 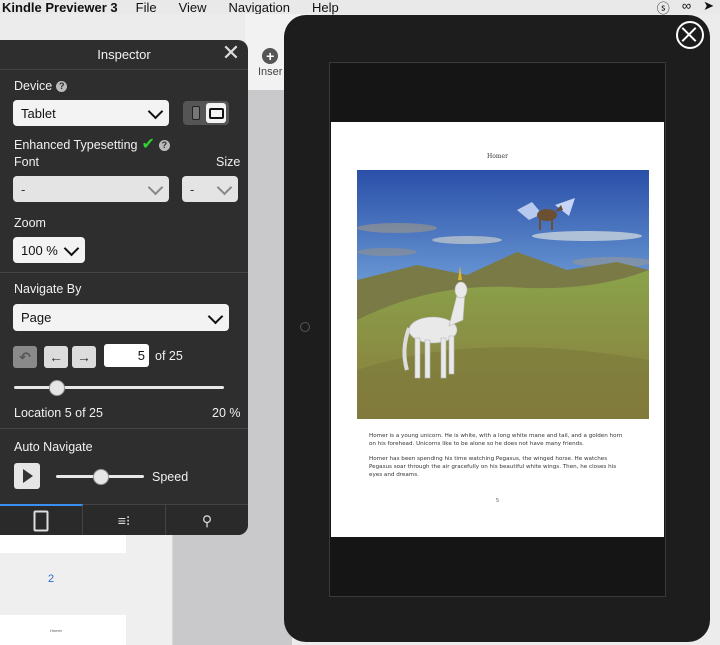 What do you see at coordinates (76, 145) in the screenshot?
I see `enhanced-typesetting-label: Enhanced Typesetting` at bounding box center [76, 145].